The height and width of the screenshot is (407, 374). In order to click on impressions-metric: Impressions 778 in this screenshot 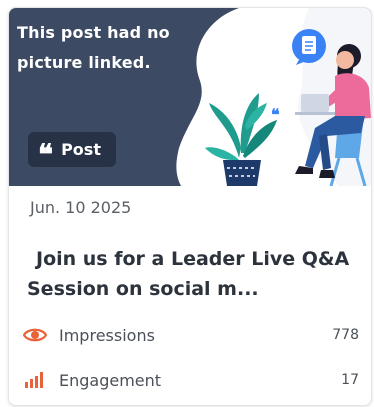, I will do `click(193, 335)`.